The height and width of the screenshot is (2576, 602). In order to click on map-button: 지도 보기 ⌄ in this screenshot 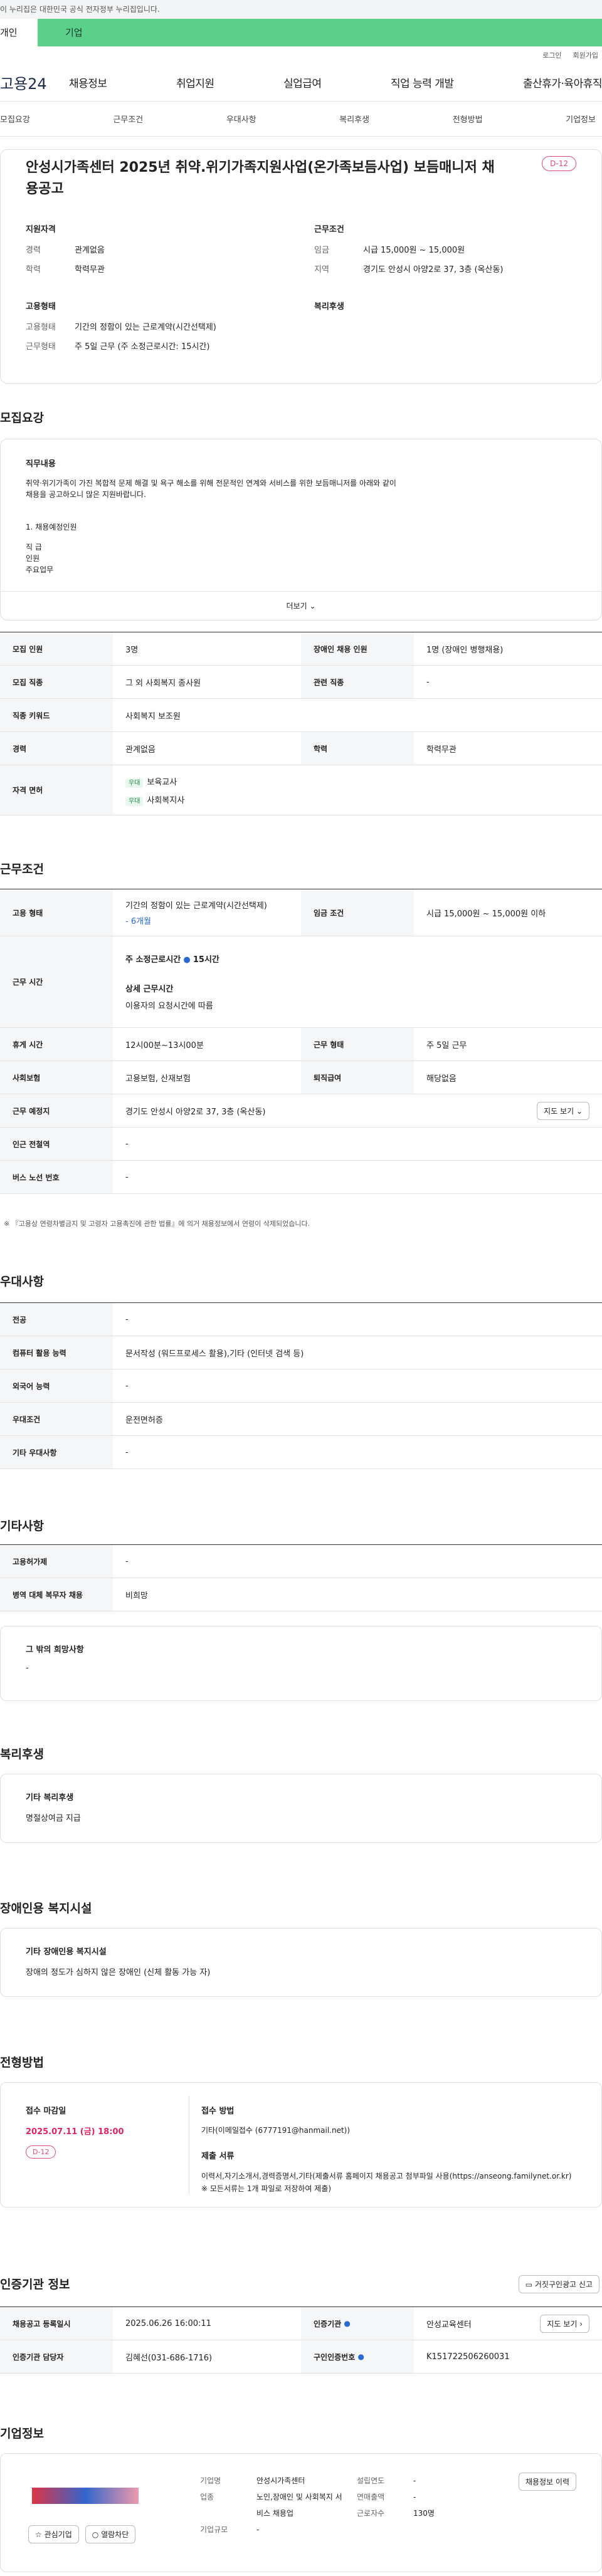, I will do `click(563, 1110)`.